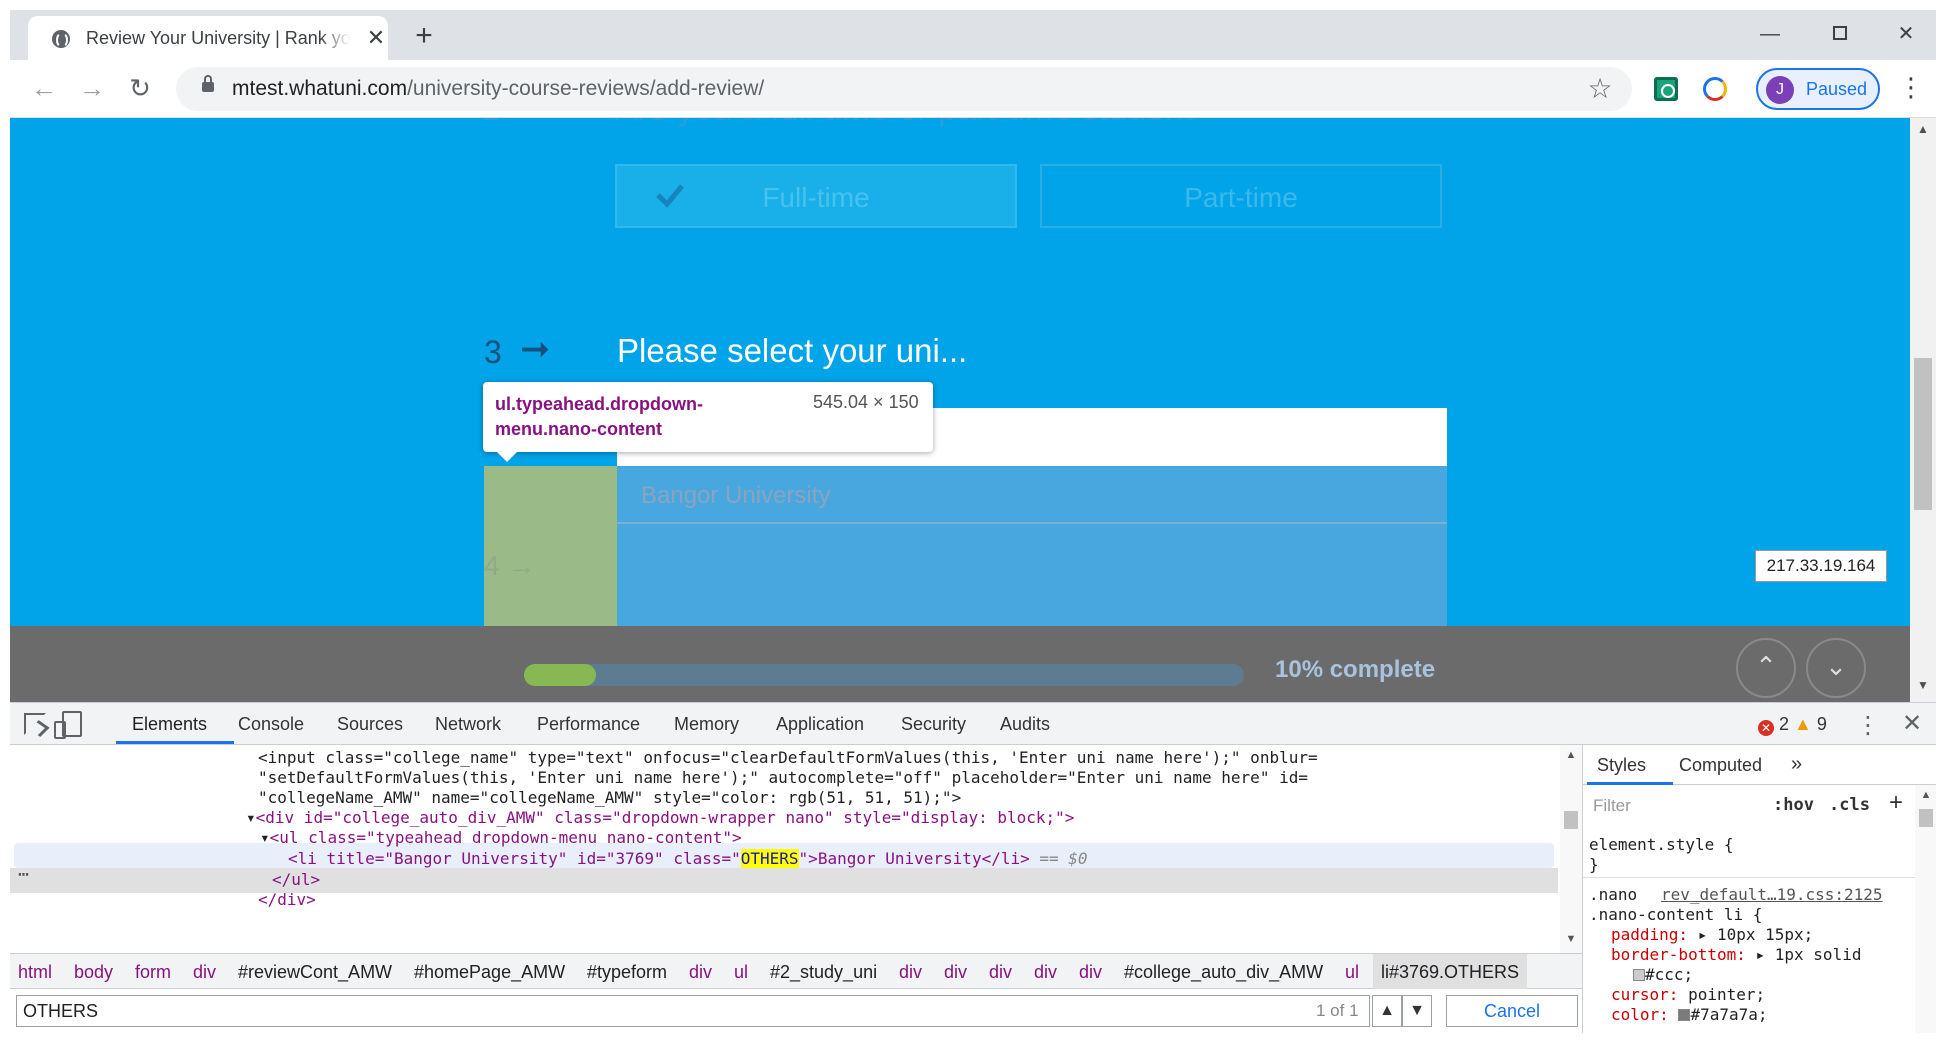 The image size is (1942, 1042). What do you see at coordinates (1770, 34) in the screenshot?
I see `minimize-button: —` at bounding box center [1770, 34].